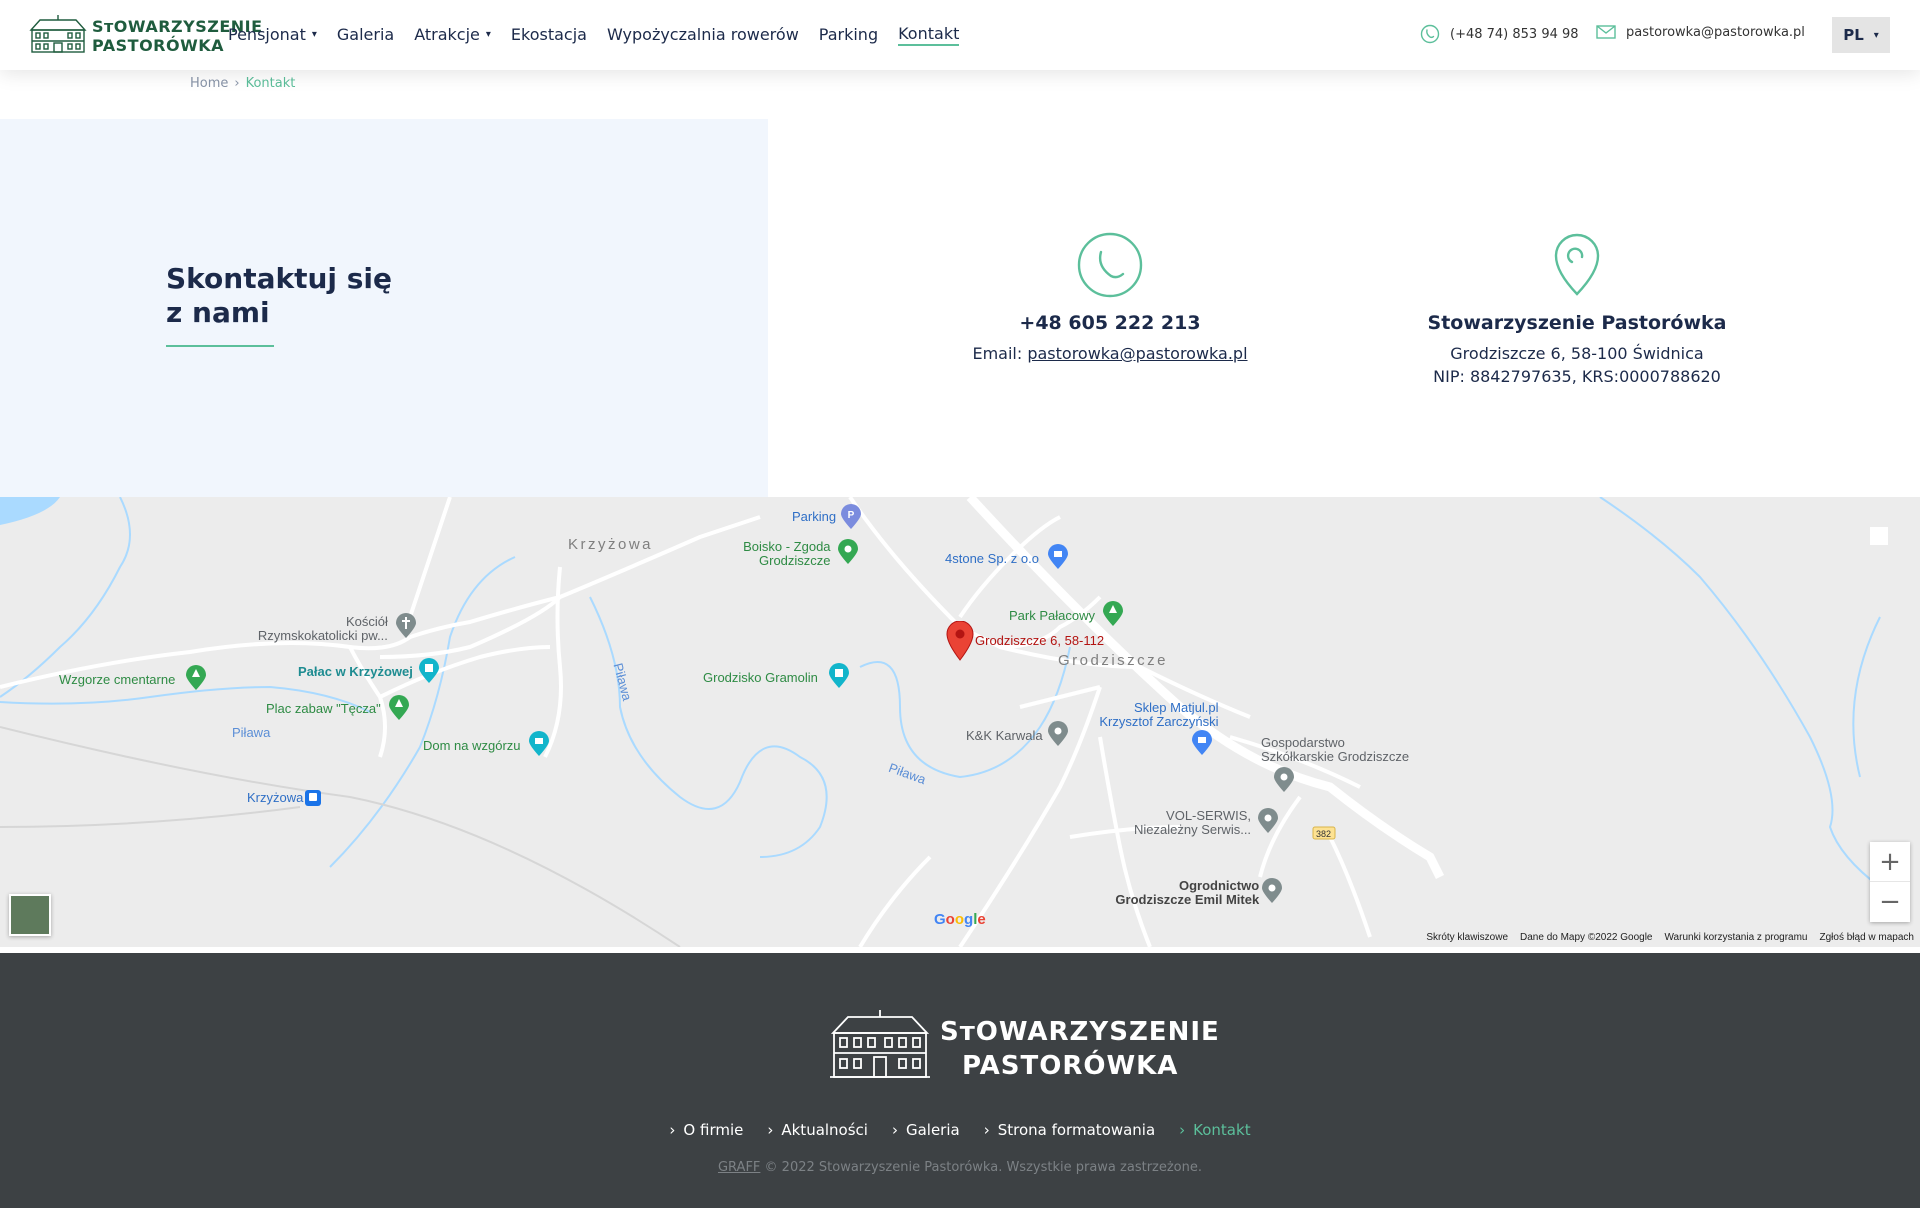 The height and width of the screenshot is (1208, 1920). I want to click on header-email: pastorowka@pastorowka.pl, so click(1700, 32).